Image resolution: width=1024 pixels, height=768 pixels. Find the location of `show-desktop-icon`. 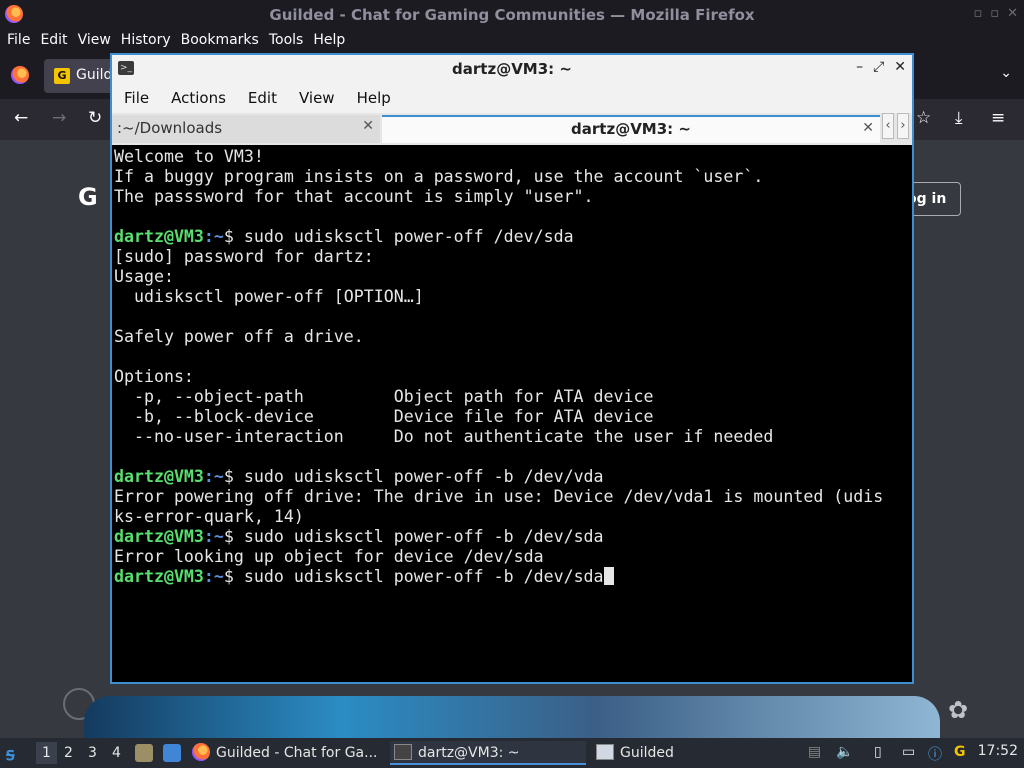

show-desktop-icon is located at coordinates (172, 753).